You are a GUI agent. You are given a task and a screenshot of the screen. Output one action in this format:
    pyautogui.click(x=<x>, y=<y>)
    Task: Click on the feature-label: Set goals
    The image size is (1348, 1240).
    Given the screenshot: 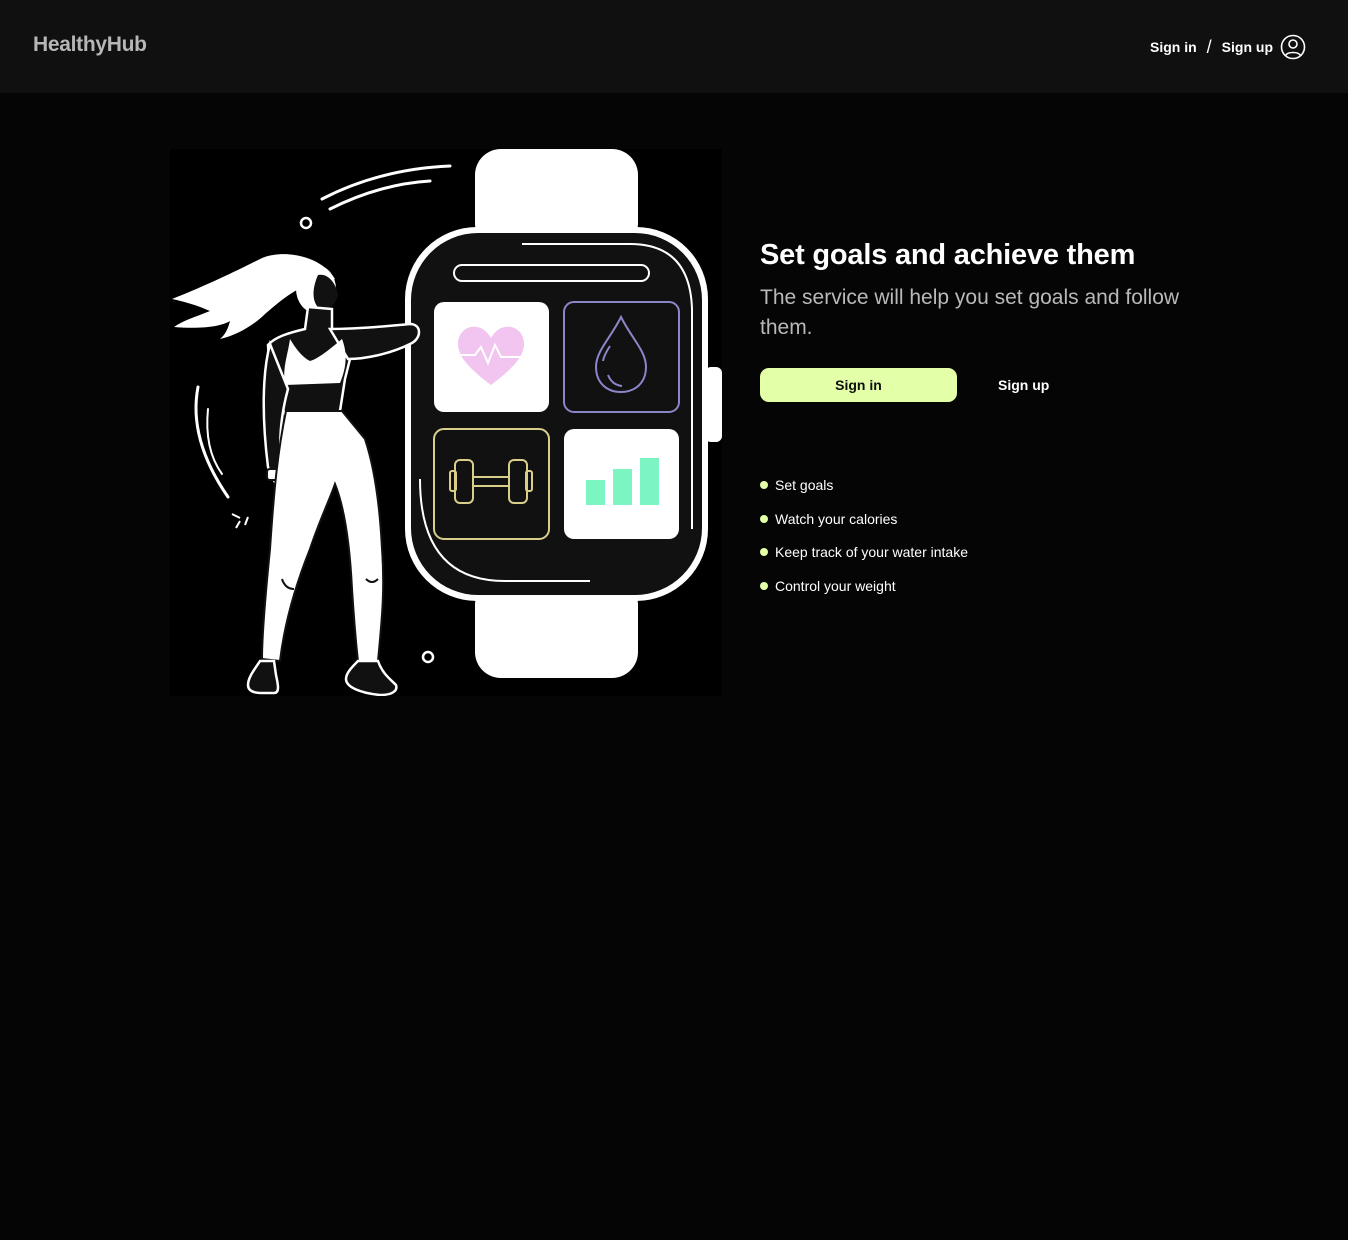 What is the action you would take?
    pyautogui.click(x=804, y=485)
    